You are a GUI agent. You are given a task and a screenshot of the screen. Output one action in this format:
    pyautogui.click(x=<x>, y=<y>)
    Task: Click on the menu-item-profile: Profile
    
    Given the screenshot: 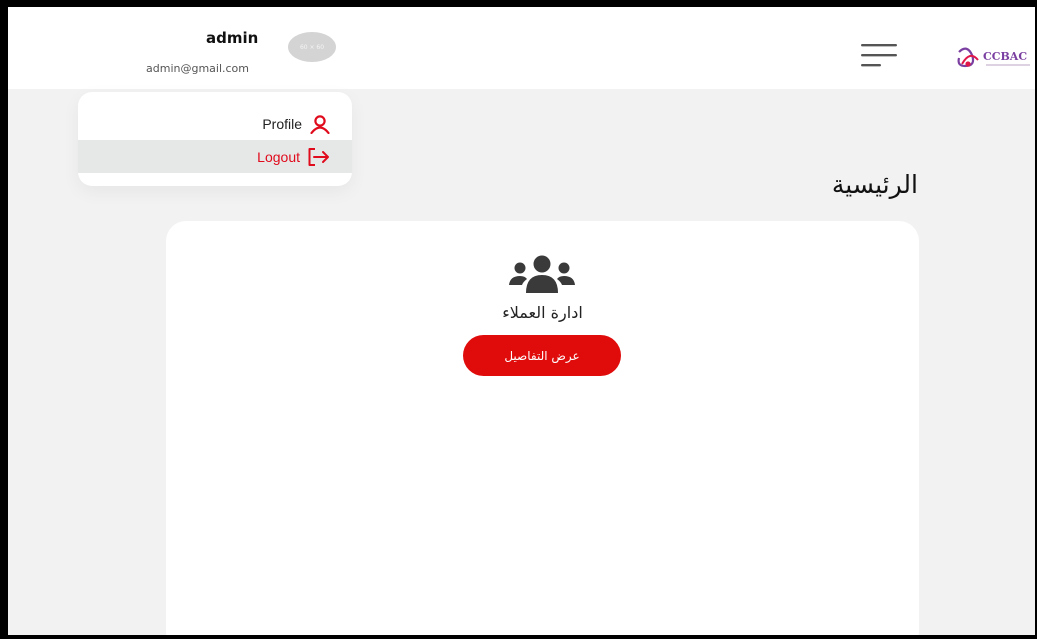 What is the action you would take?
    pyautogui.click(x=215, y=123)
    